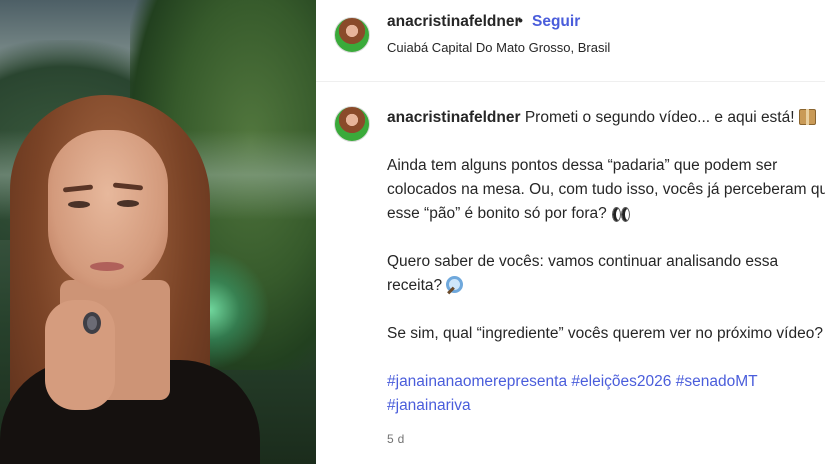  What do you see at coordinates (352, 35) in the screenshot?
I see `author-avatar` at bounding box center [352, 35].